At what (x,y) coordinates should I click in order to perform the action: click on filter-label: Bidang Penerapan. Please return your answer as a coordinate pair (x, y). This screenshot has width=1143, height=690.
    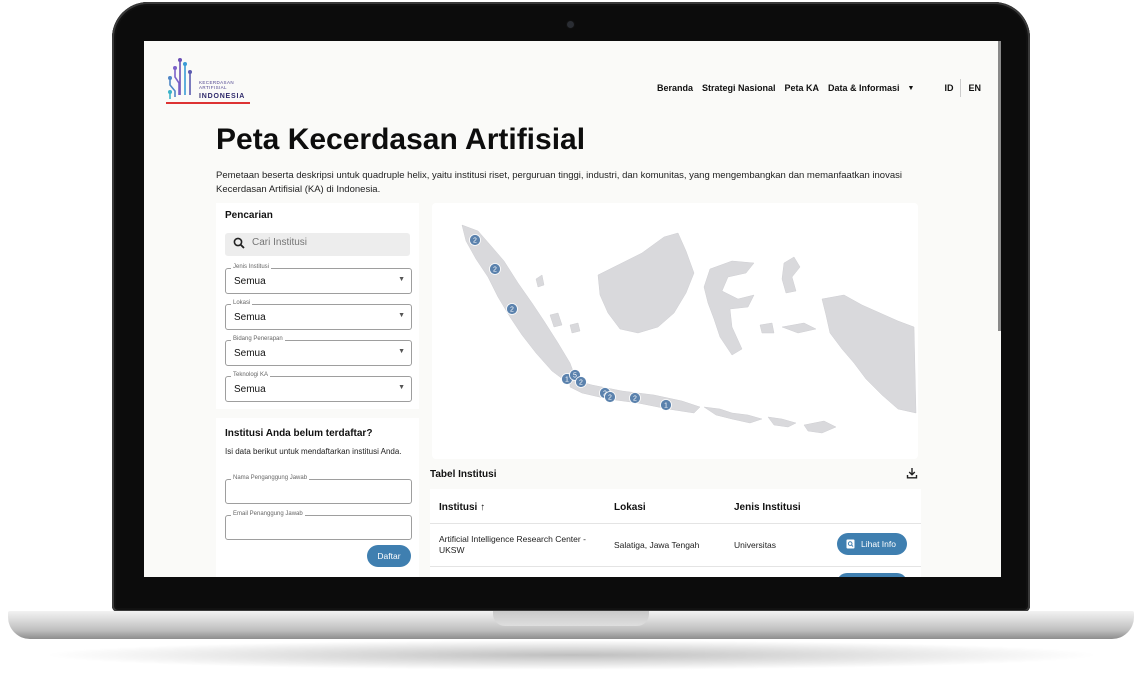
    Looking at the image, I should click on (258, 339).